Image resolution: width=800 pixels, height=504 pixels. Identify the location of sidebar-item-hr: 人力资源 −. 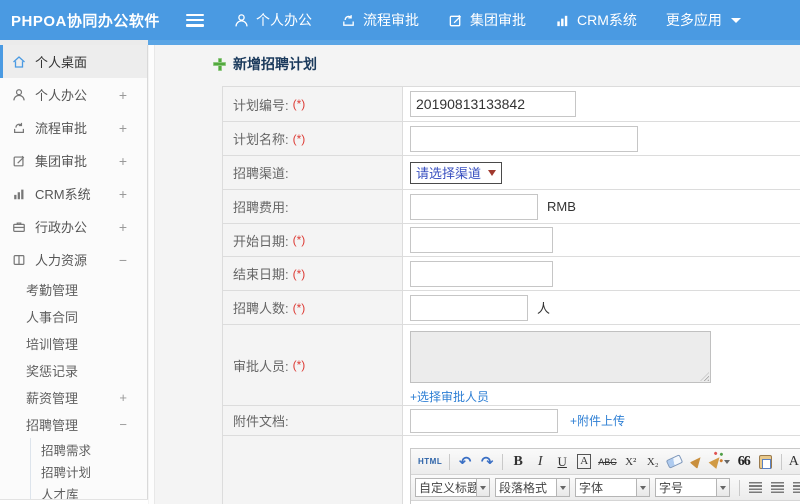
(73, 259).